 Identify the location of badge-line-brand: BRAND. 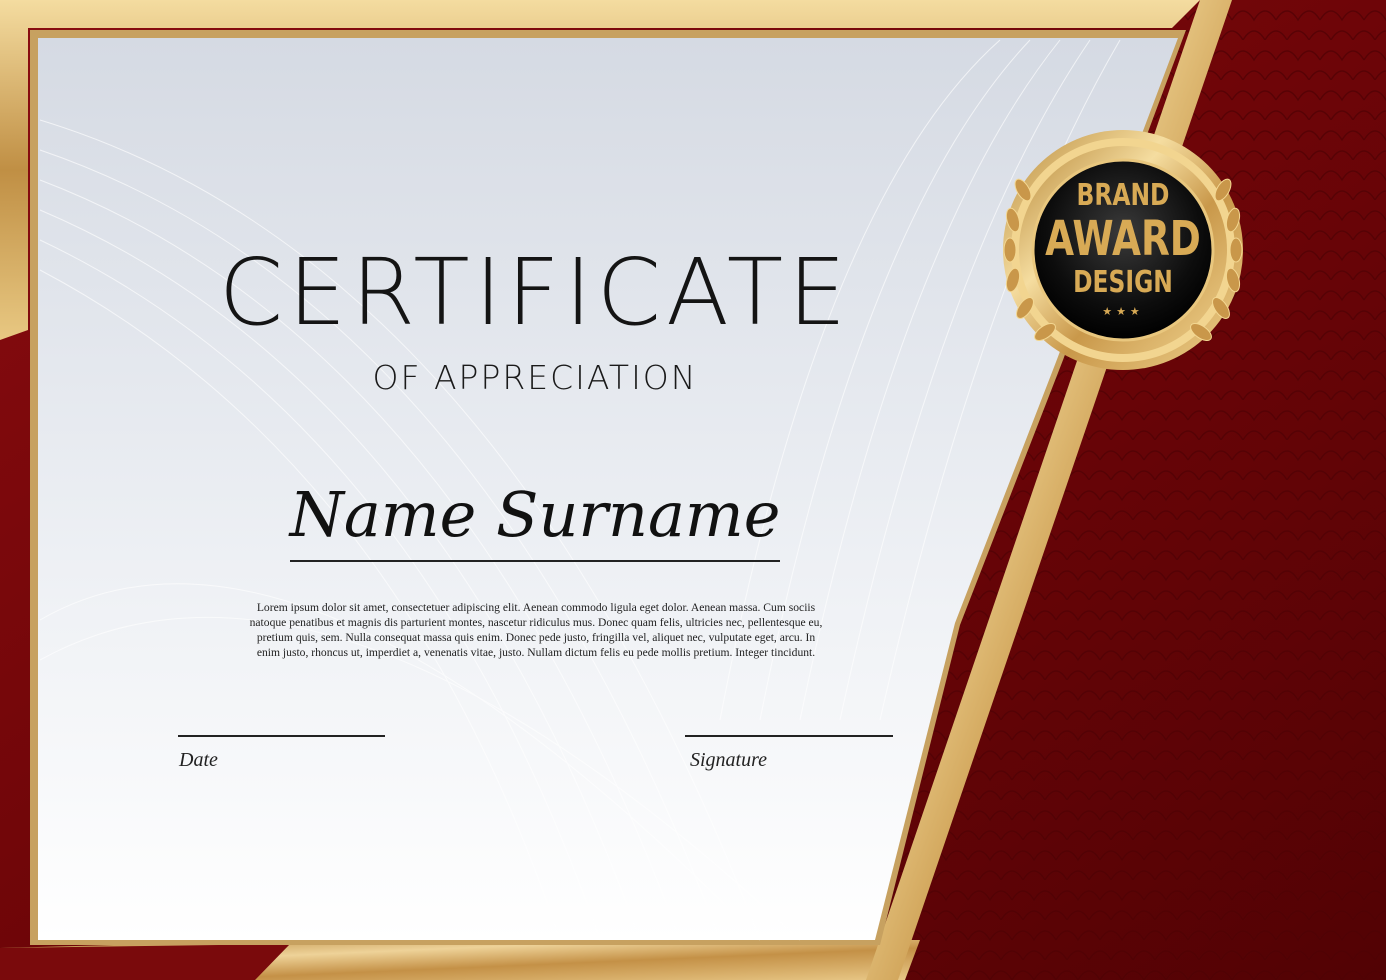
(1123, 195).